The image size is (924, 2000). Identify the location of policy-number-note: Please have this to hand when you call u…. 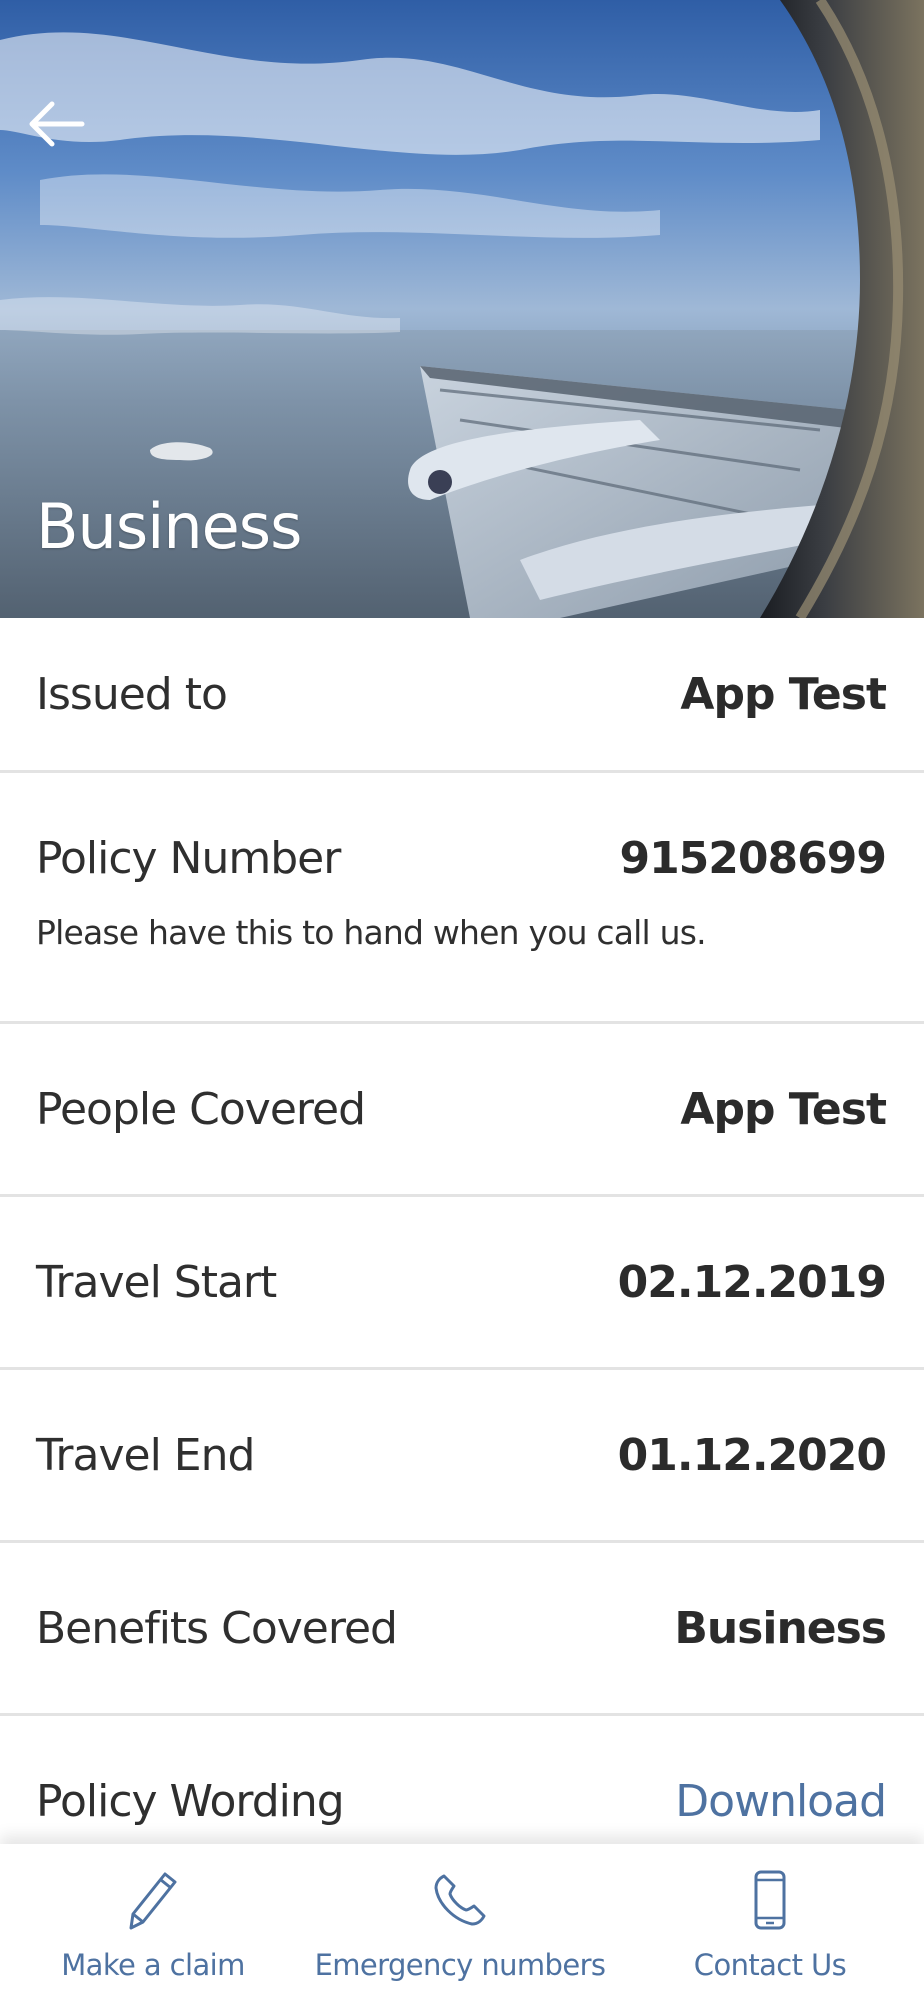
(371, 932).